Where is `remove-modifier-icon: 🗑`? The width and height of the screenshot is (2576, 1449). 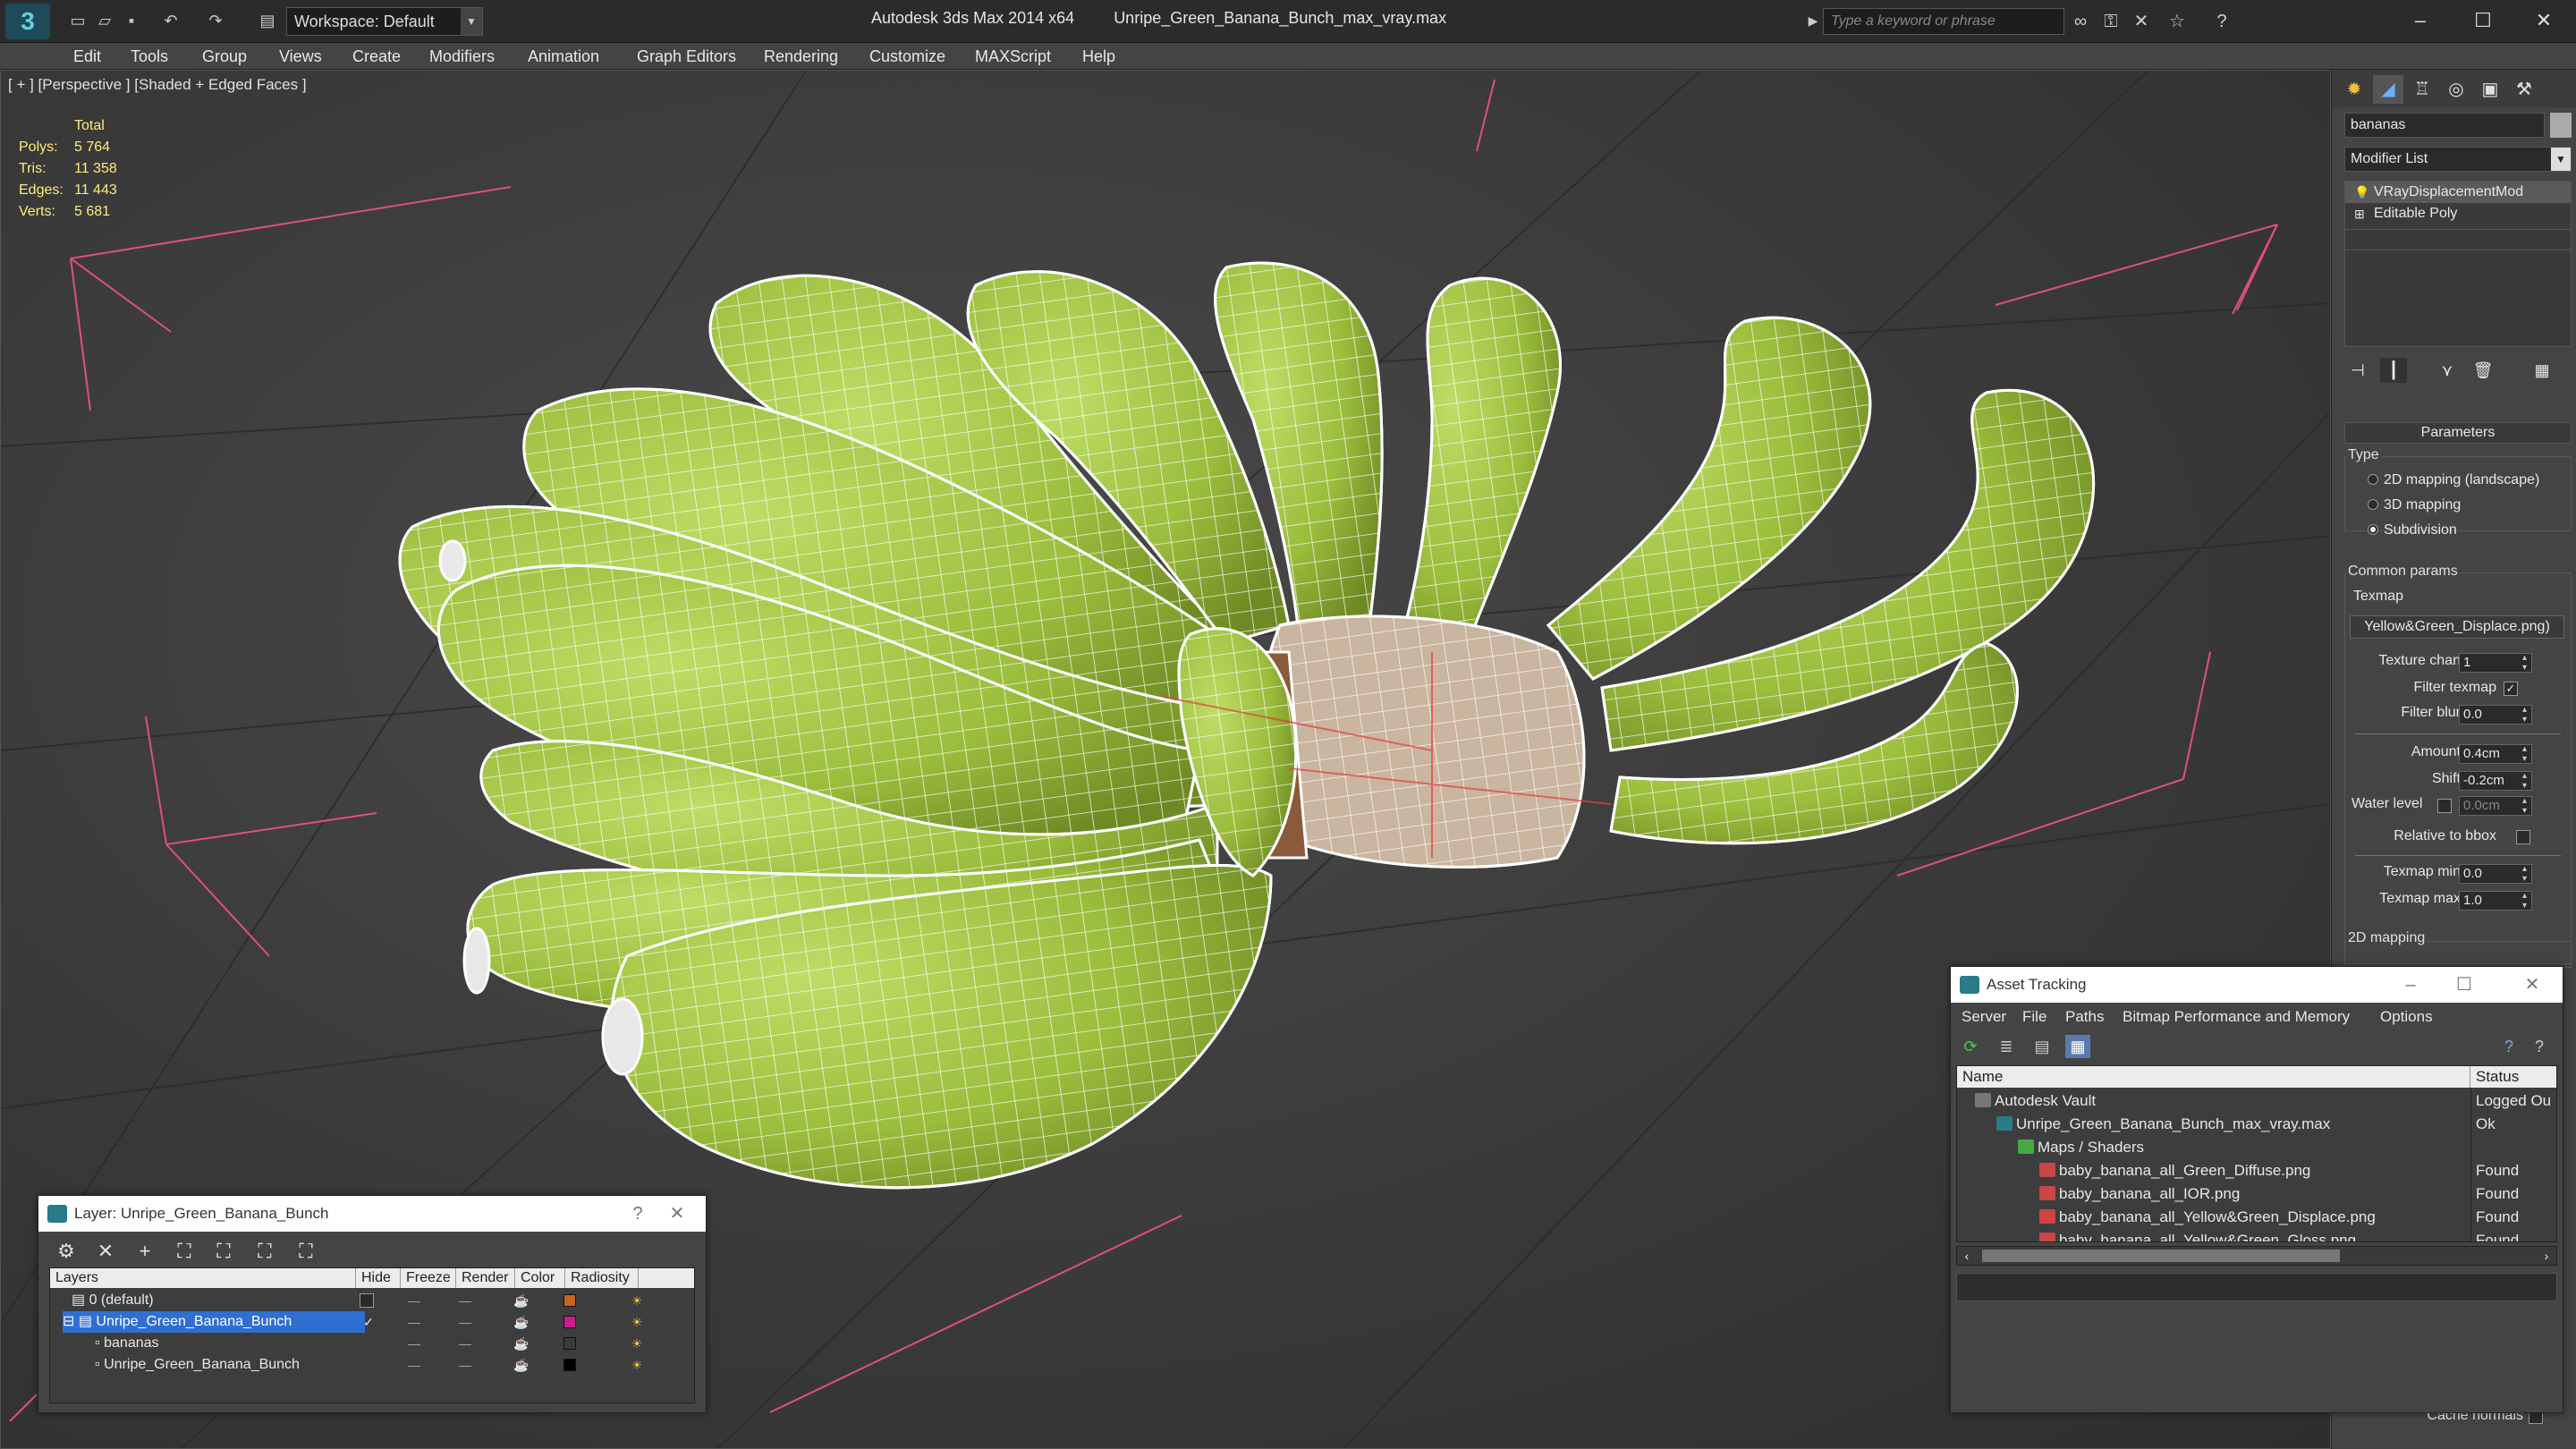
remove-modifier-icon: 🗑 is located at coordinates (2483, 370).